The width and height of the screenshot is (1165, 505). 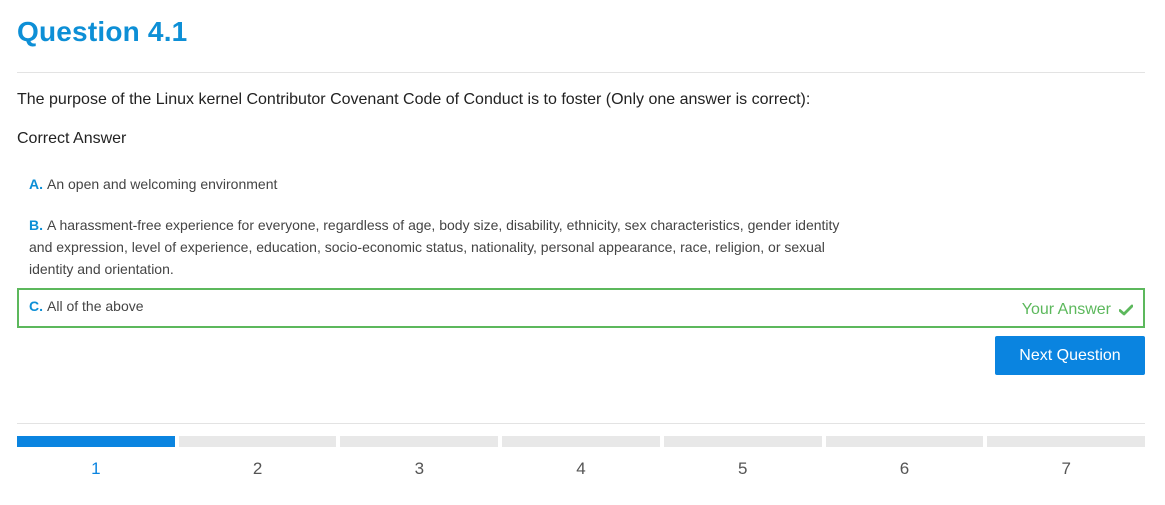 I want to click on step-number: 1, so click(x=96, y=468).